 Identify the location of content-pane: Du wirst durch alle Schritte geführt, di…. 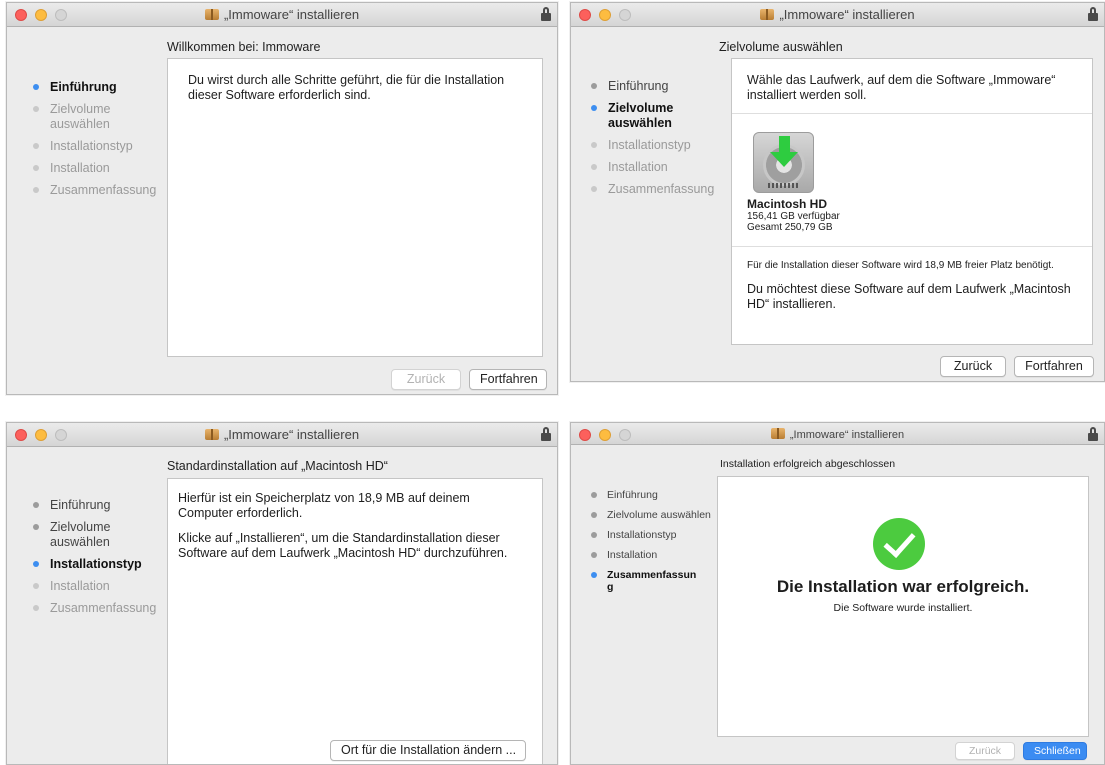
(355, 207).